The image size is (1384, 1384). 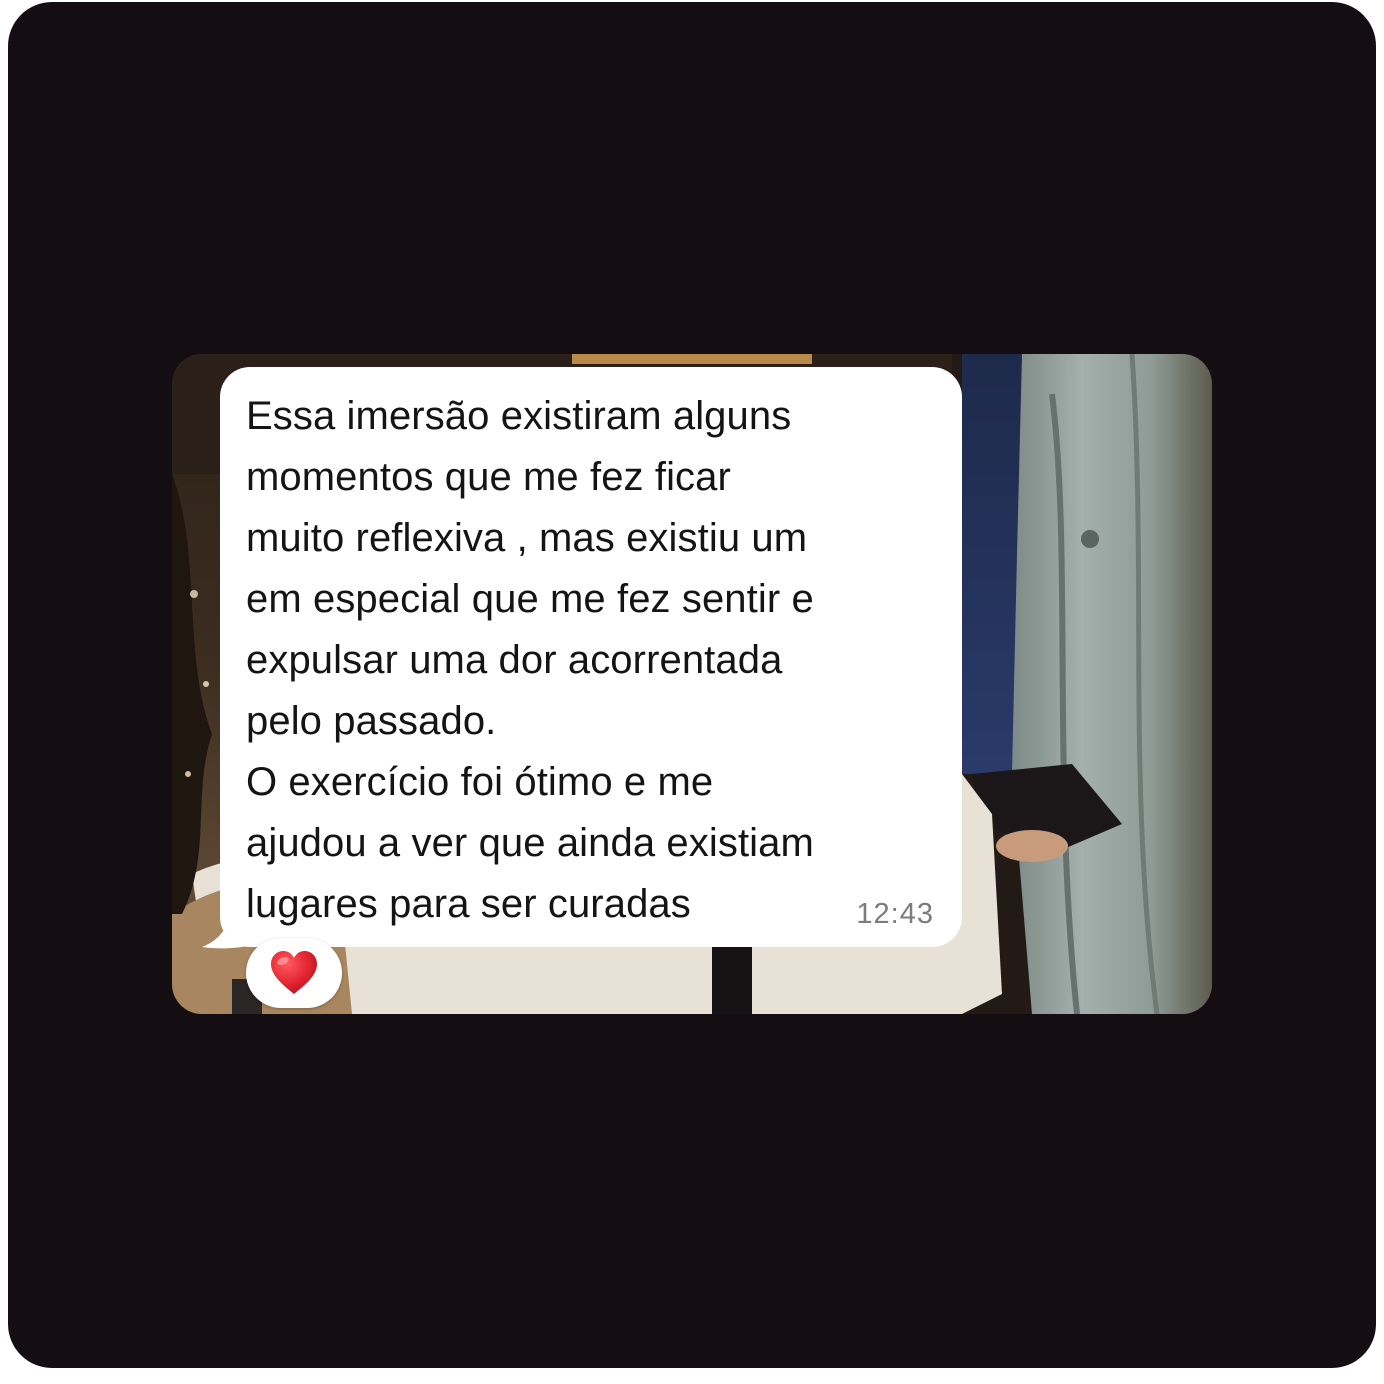 I want to click on red-heart-icon, so click(x=294, y=972).